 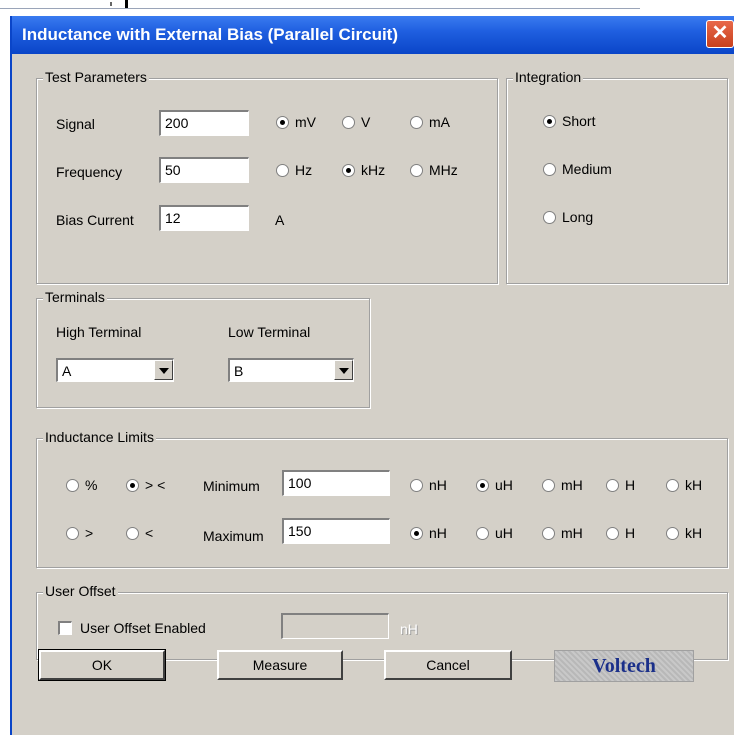 What do you see at coordinates (89, 533) in the screenshot?
I see `radio-label: >` at bounding box center [89, 533].